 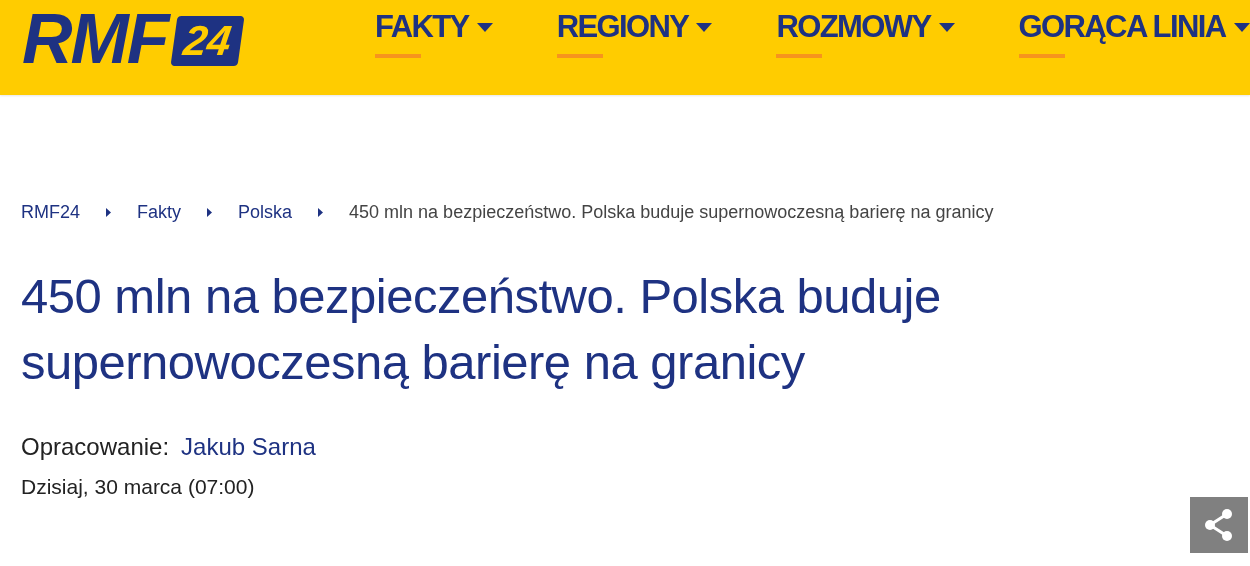 What do you see at coordinates (622, 27) in the screenshot?
I see `nav-link: REGIONY` at bounding box center [622, 27].